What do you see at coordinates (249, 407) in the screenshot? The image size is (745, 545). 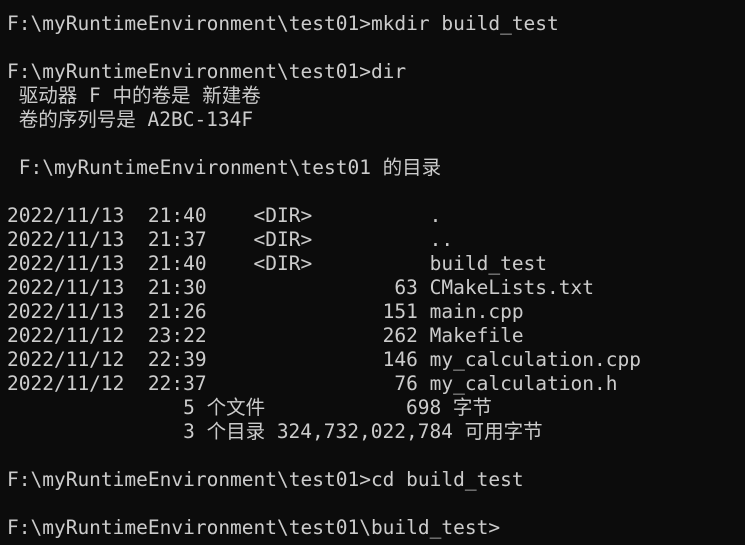 I see `file-summary-line: 5 个文件 698 字节` at bounding box center [249, 407].